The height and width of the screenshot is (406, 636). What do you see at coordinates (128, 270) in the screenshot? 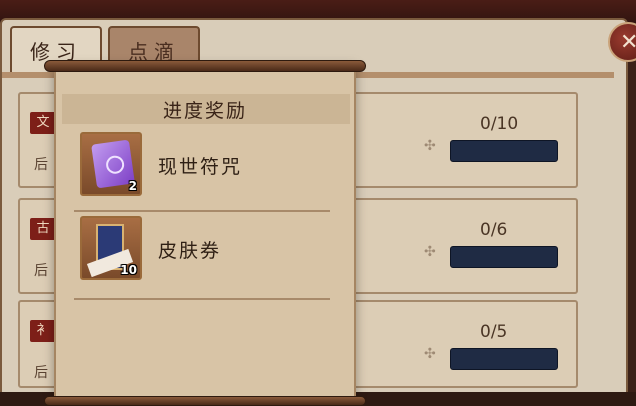
I see `reward-count: 10` at bounding box center [128, 270].